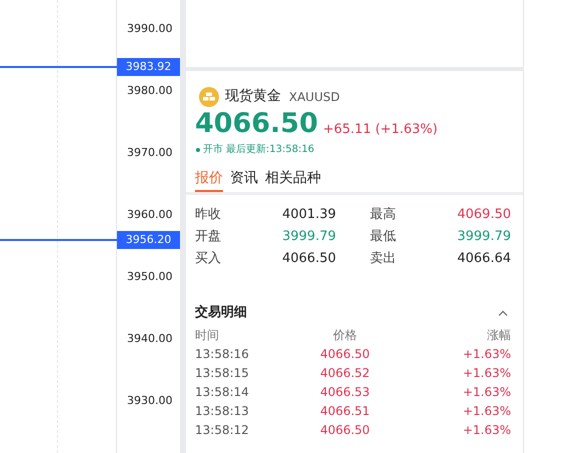 Image resolution: width=567 pixels, height=453 pixels. I want to click on table-cell-text: 13:58:13, so click(222, 411).